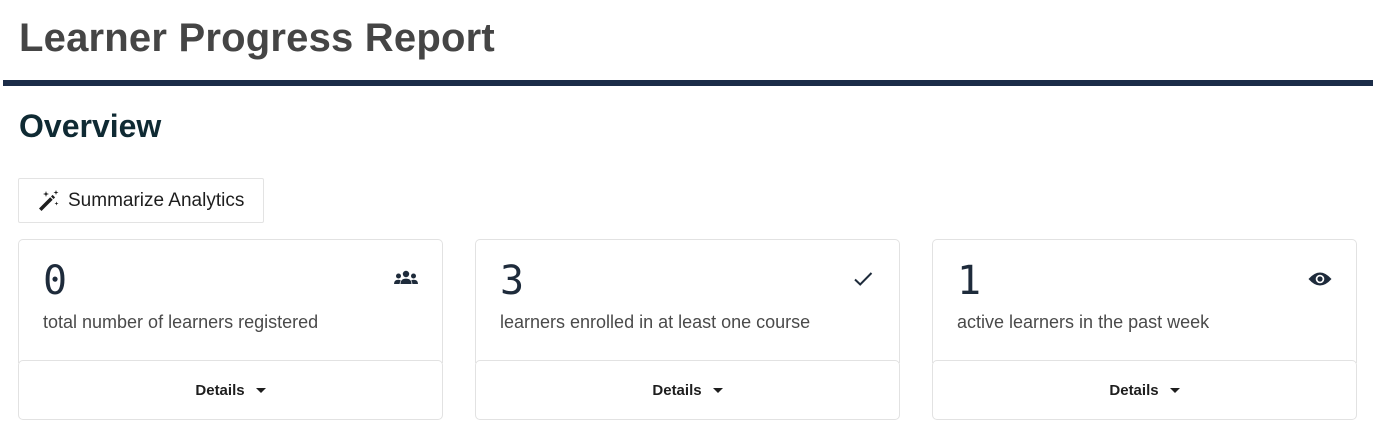  Describe the element at coordinates (1144, 301) in the screenshot. I see `stat-card-body: 1 active learners in the past week` at that location.